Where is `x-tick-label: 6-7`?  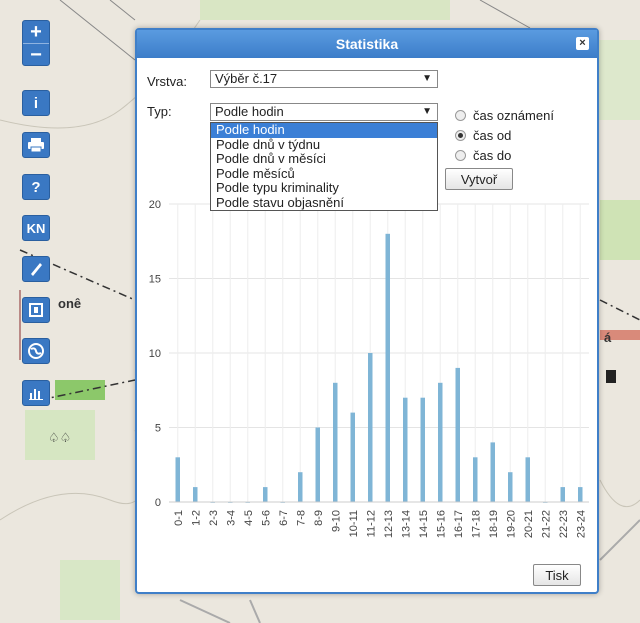 x-tick-label: 6-7 is located at coordinates (284, 518).